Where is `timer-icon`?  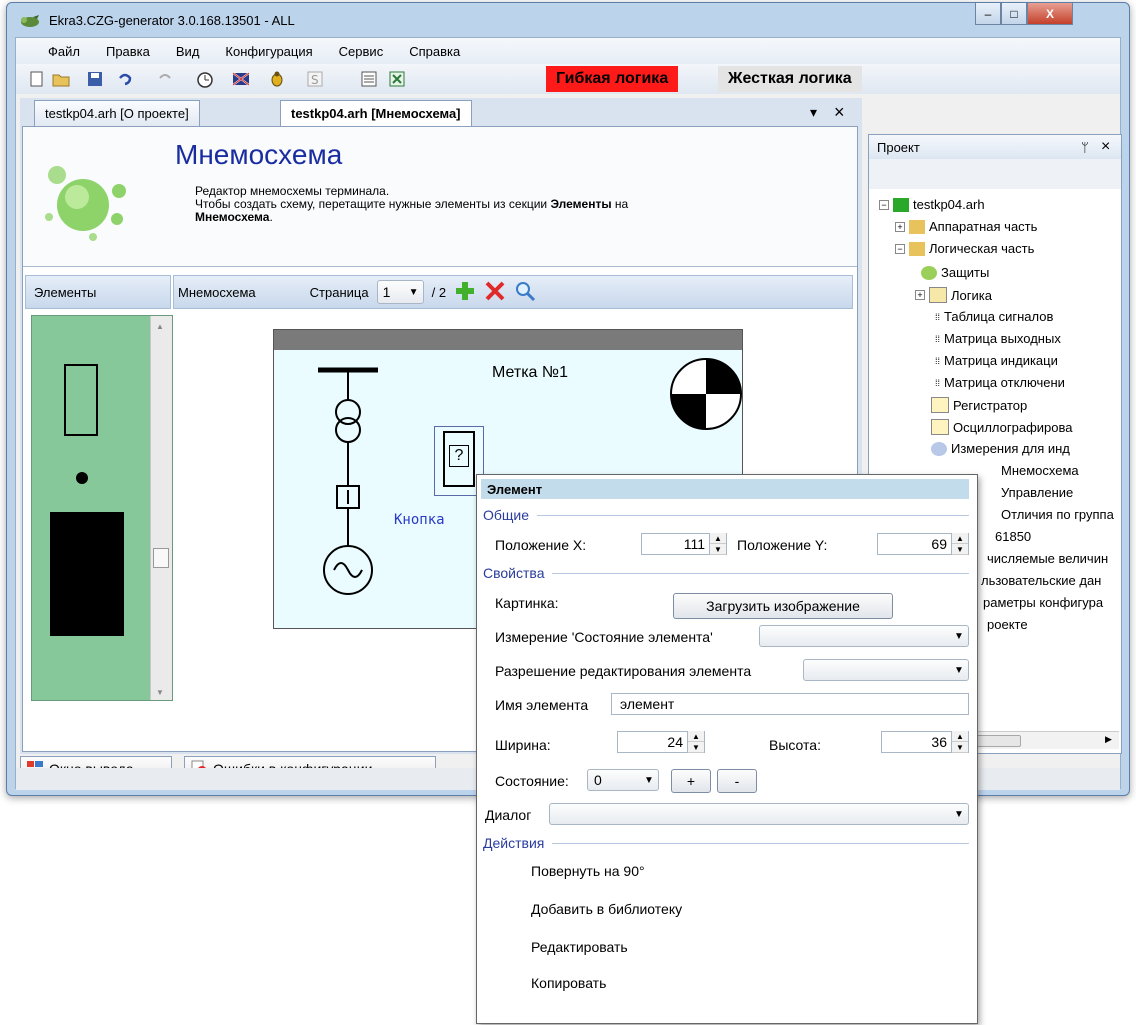
timer-icon is located at coordinates (205, 79).